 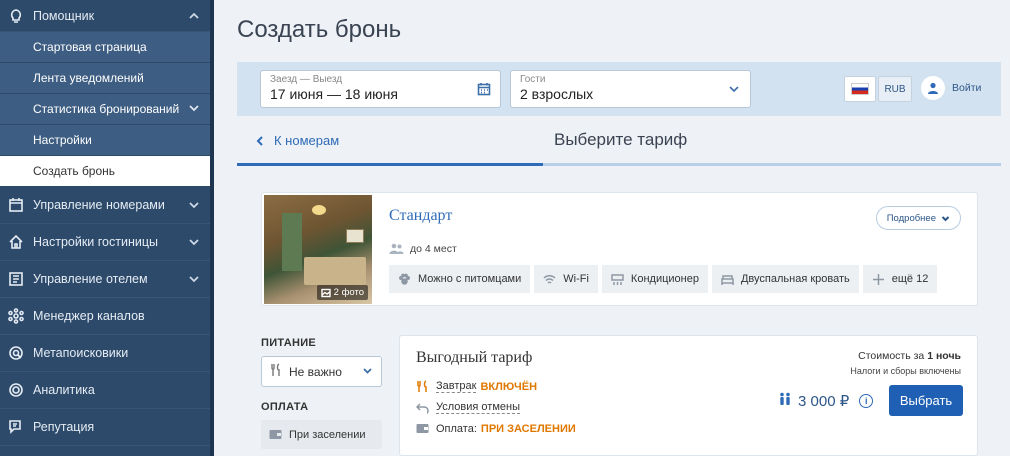 I want to click on step-title: Выберите тариф, so click(x=621, y=139).